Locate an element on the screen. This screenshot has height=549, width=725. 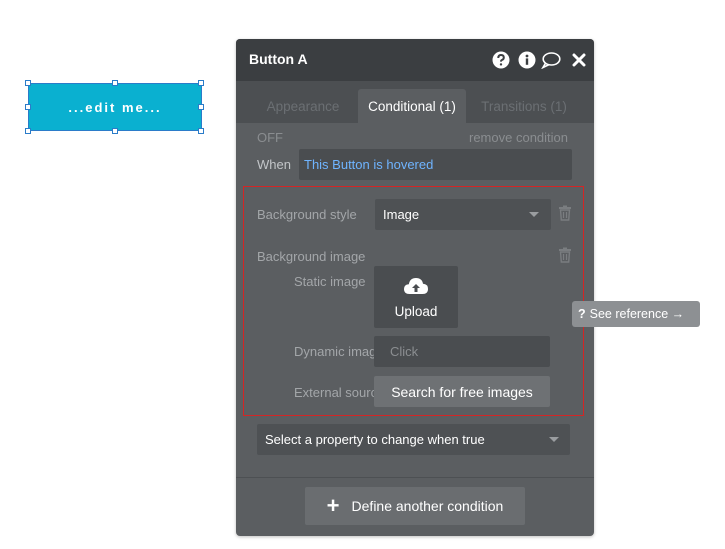
search-free-images-button: Search for free images is located at coordinates (462, 391).